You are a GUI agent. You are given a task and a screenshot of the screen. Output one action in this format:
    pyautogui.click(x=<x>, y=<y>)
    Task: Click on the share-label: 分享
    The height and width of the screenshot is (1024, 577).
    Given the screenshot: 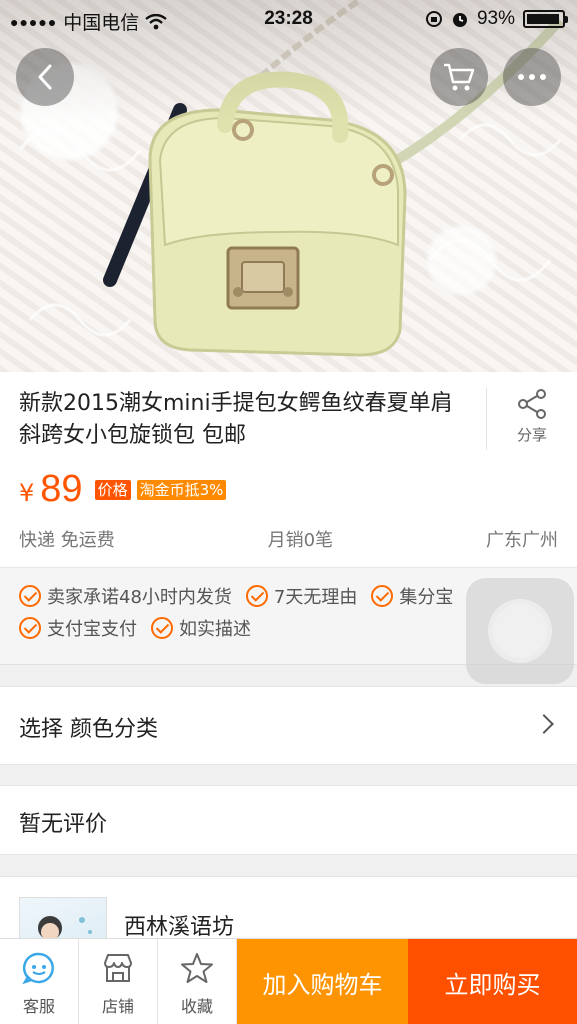 What is the action you would take?
    pyautogui.click(x=531, y=435)
    